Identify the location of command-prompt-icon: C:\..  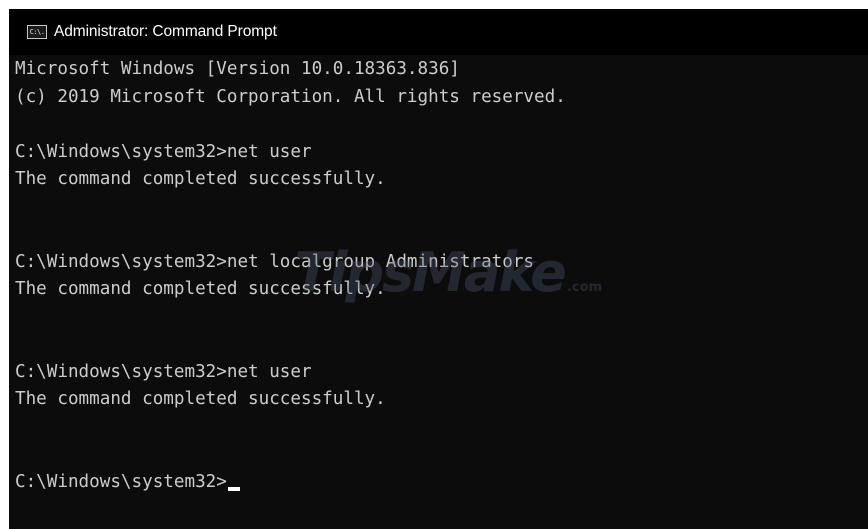
(37, 32).